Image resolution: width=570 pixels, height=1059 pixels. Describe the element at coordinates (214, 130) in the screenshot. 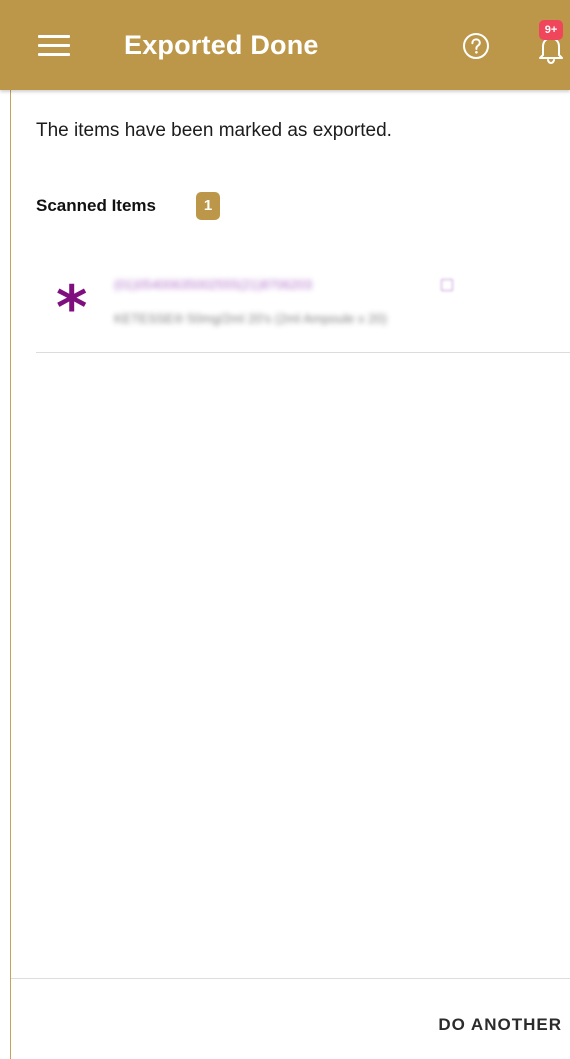

I see `status-message: The items have been marked as exported.` at that location.